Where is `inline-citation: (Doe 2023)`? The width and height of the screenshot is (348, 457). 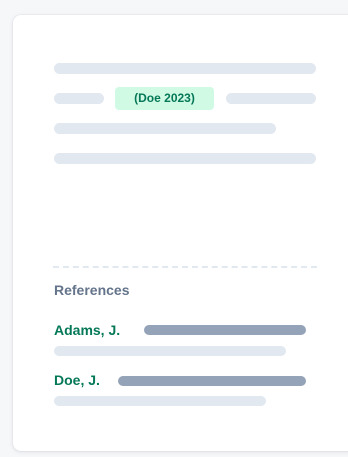 inline-citation: (Doe 2023) is located at coordinates (164, 98).